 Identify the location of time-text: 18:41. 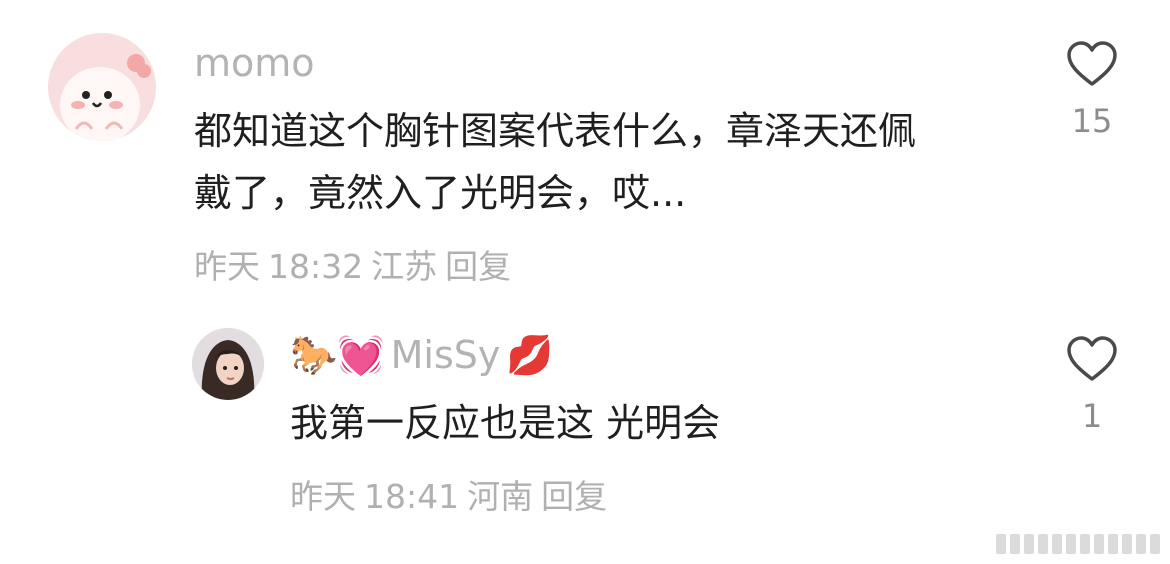
(412, 496).